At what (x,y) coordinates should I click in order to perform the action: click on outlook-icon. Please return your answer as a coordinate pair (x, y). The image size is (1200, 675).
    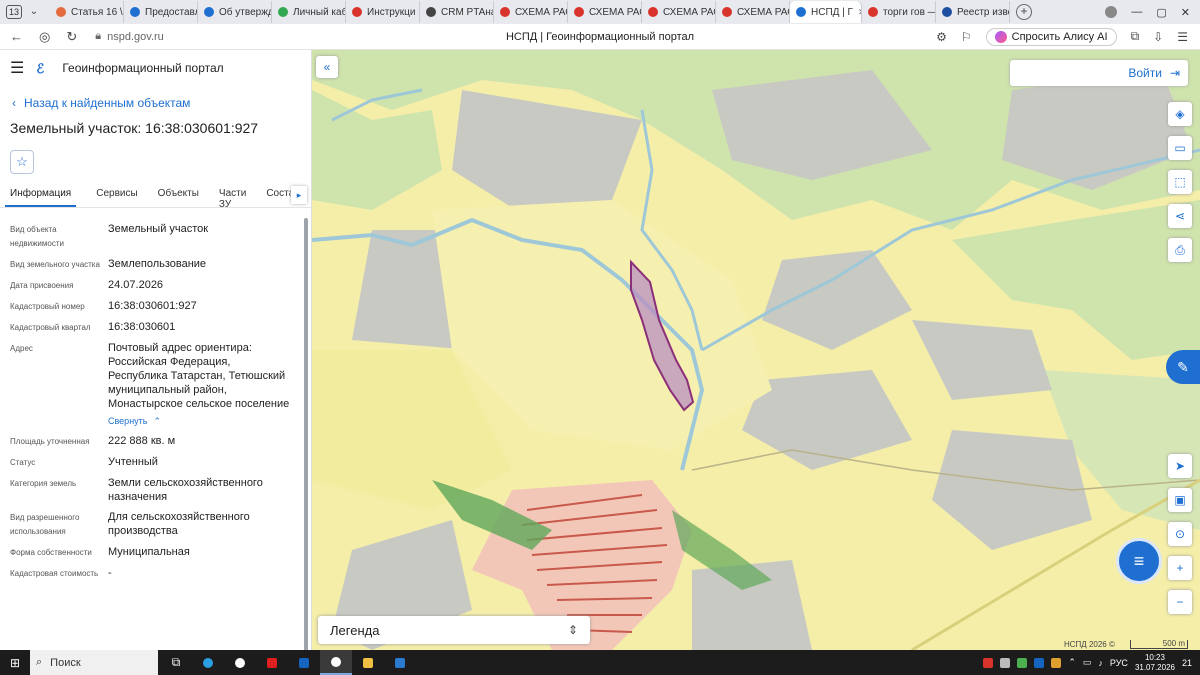
    Looking at the image, I should click on (304, 662).